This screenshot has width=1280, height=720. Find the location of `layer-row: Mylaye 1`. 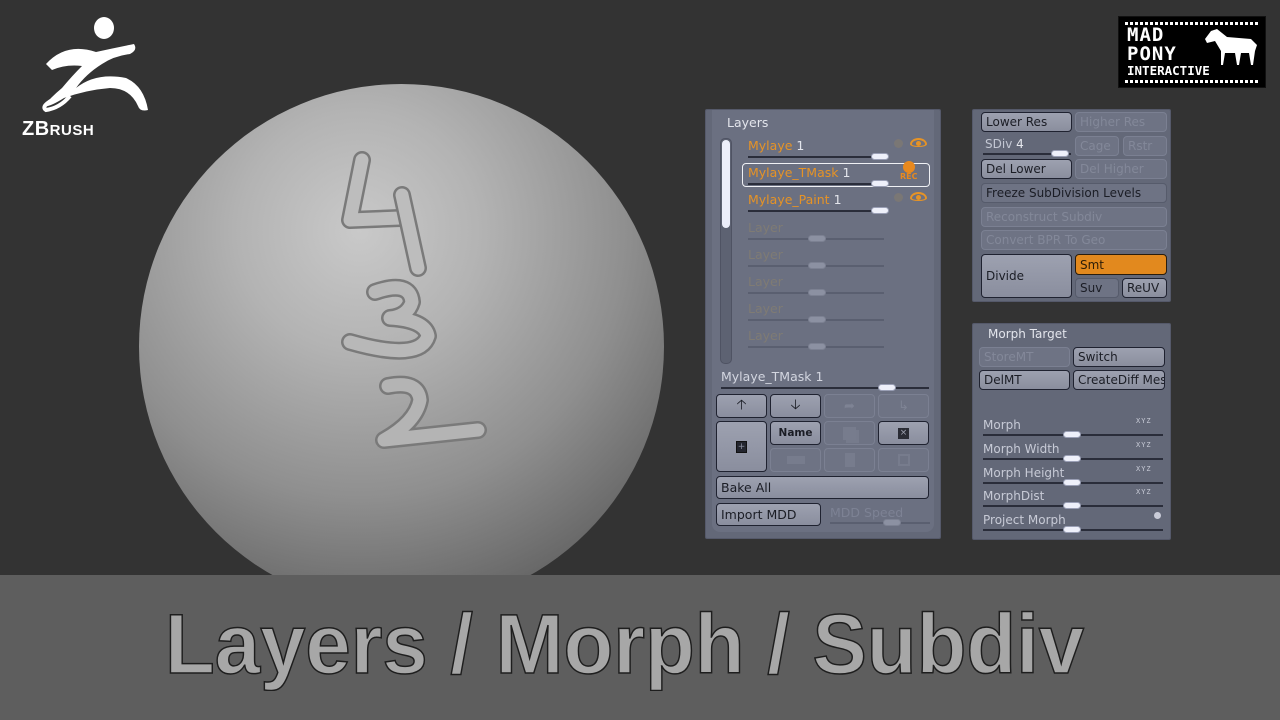

layer-row: Mylaye 1 is located at coordinates (776, 145).